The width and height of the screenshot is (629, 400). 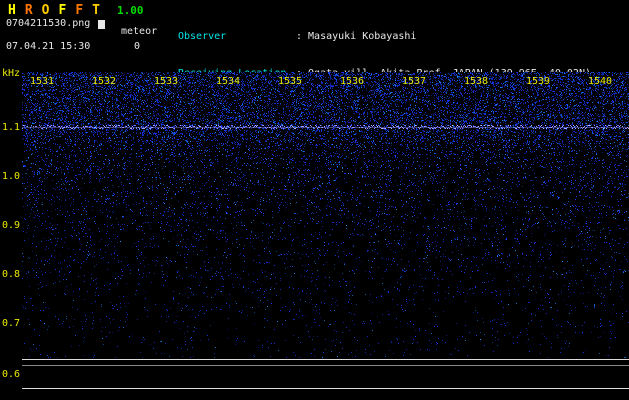 What do you see at coordinates (202, 36) in the screenshot?
I see `info-label-observer: Observer` at bounding box center [202, 36].